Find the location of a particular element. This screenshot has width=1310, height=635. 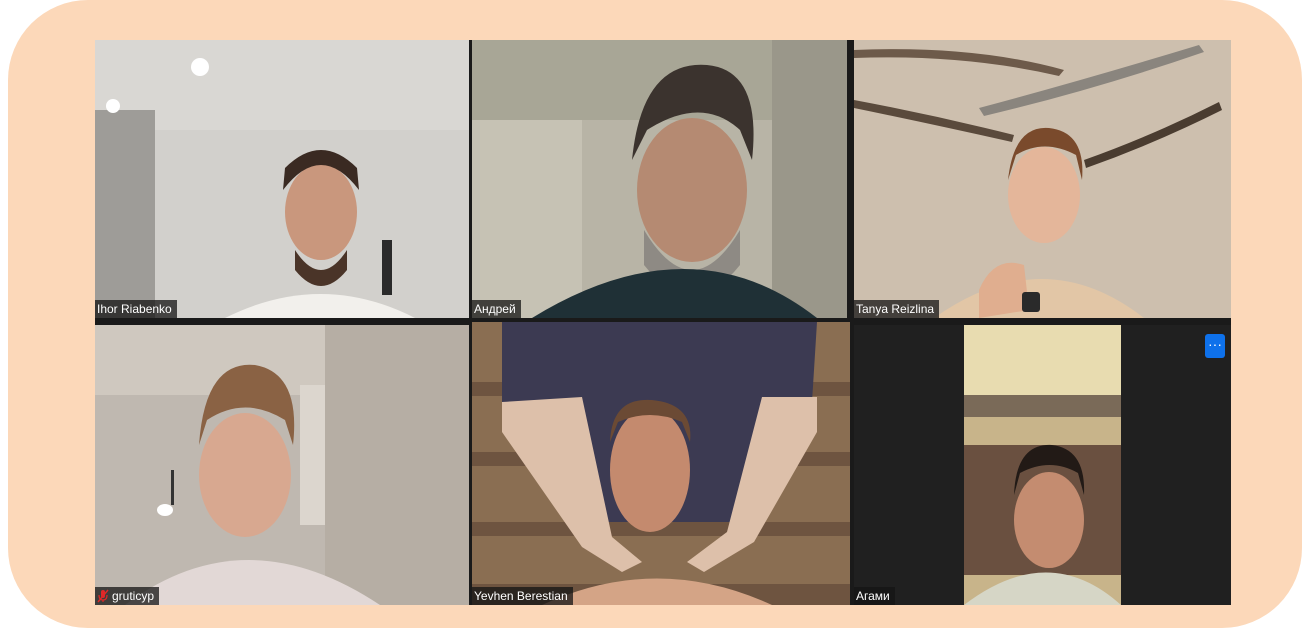

video-tile-andrei: Андрей is located at coordinates (659, 179).